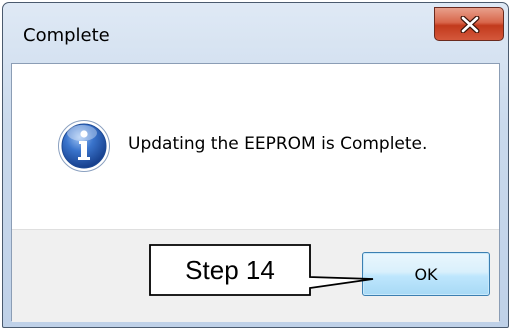  Describe the element at coordinates (278, 144) in the screenshot. I see `message-text: Updating the EEPROM is Complete.` at that location.